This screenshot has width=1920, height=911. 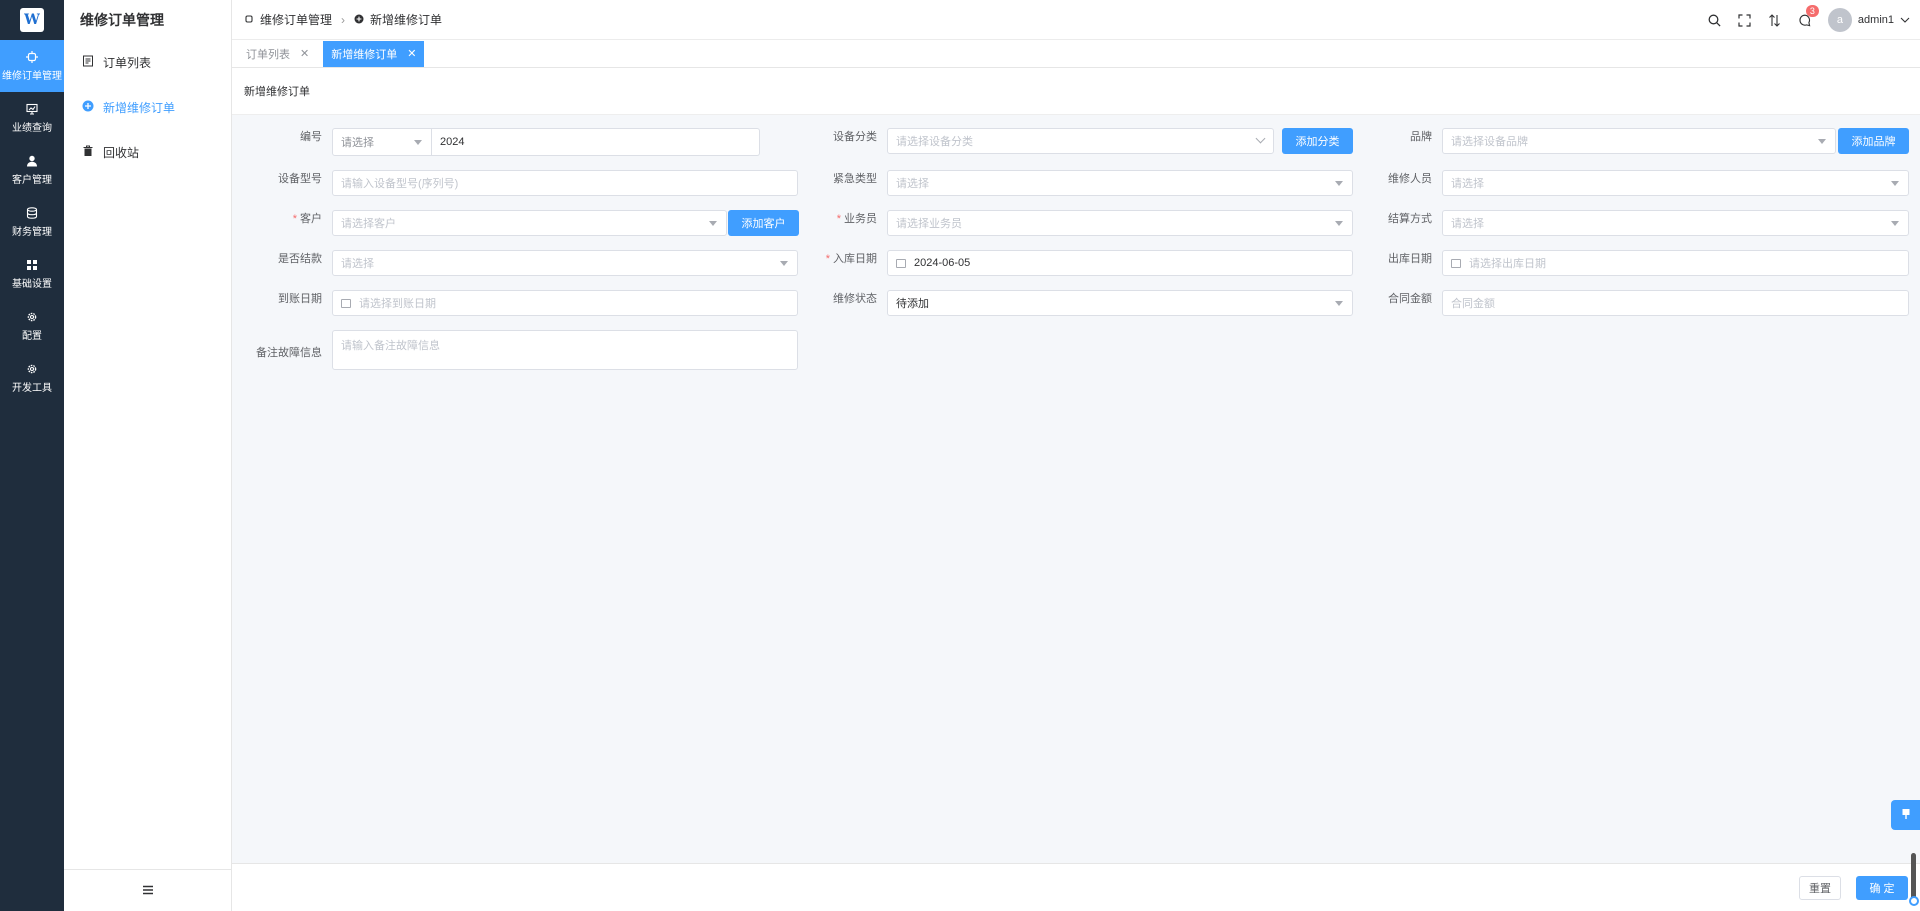 What do you see at coordinates (1410, 219) in the screenshot?
I see `settlement-label: 结算方式` at bounding box center [1410, 219].